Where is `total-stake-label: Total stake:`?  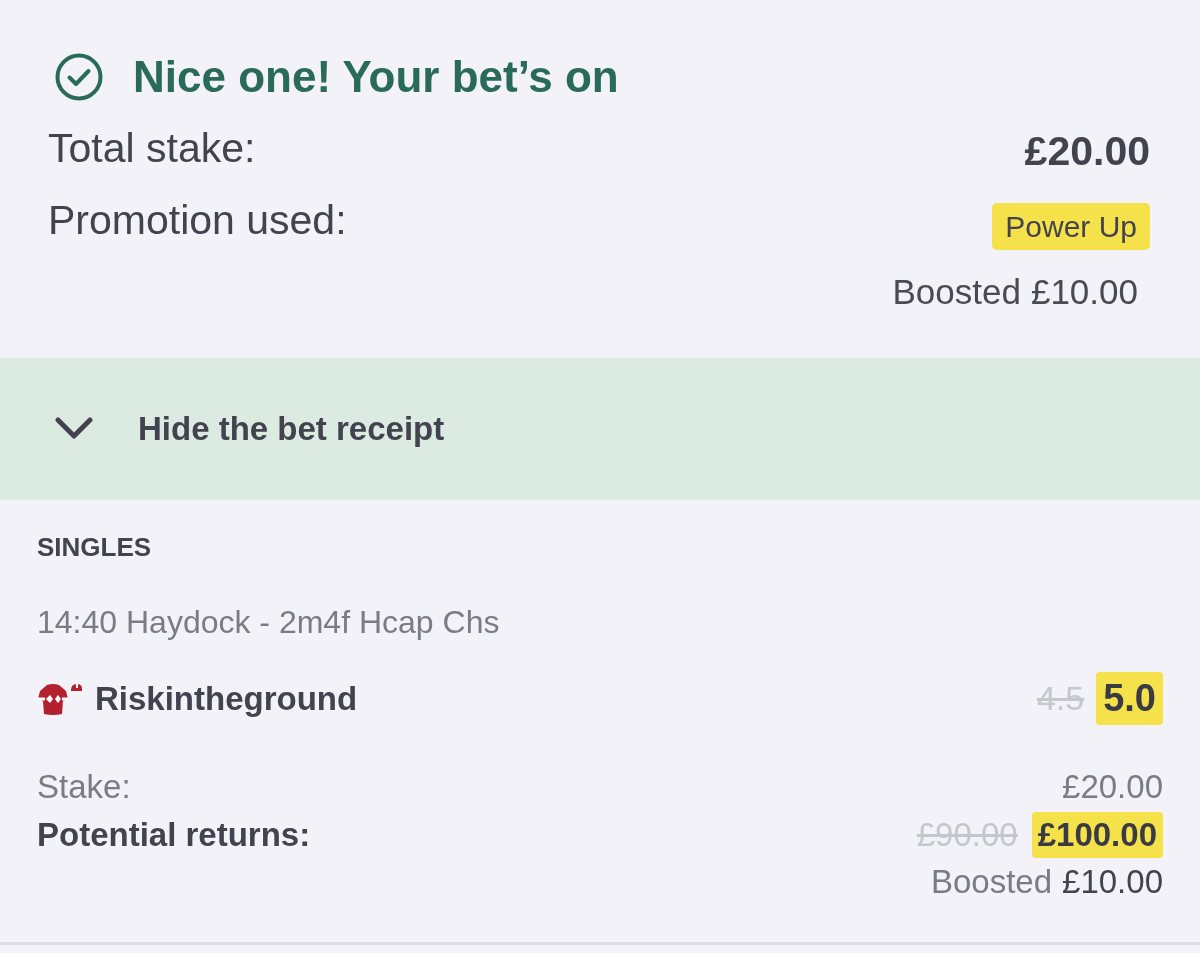
total-stake-label: Total stake: is located at coordinates (152, 148).